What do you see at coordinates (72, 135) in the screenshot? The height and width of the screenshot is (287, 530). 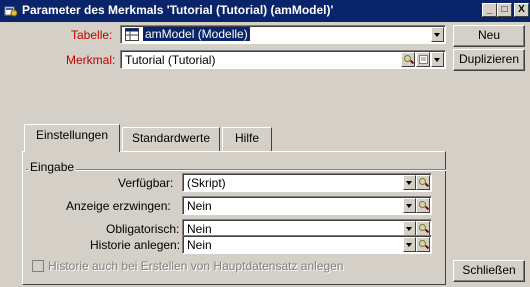 I see `tab-label: Einstellungen` at bounding box center [72, 135].